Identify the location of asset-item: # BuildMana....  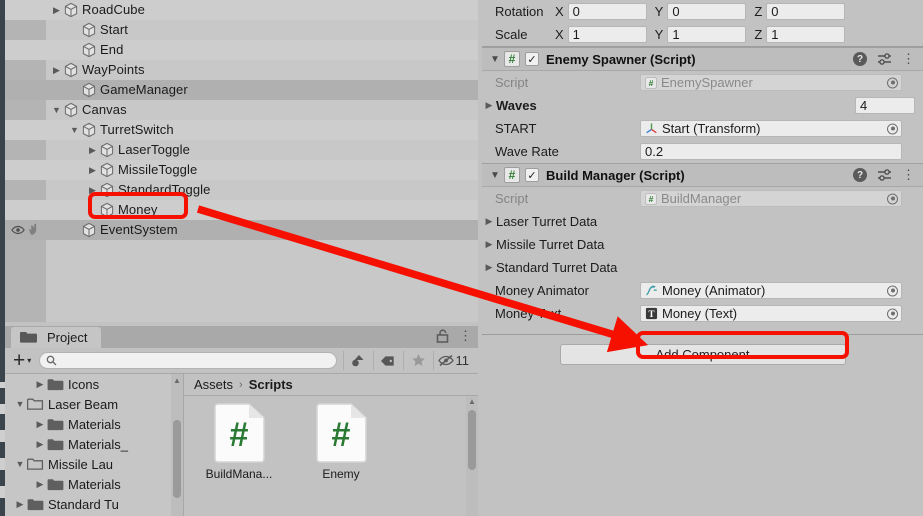
(239, 441).